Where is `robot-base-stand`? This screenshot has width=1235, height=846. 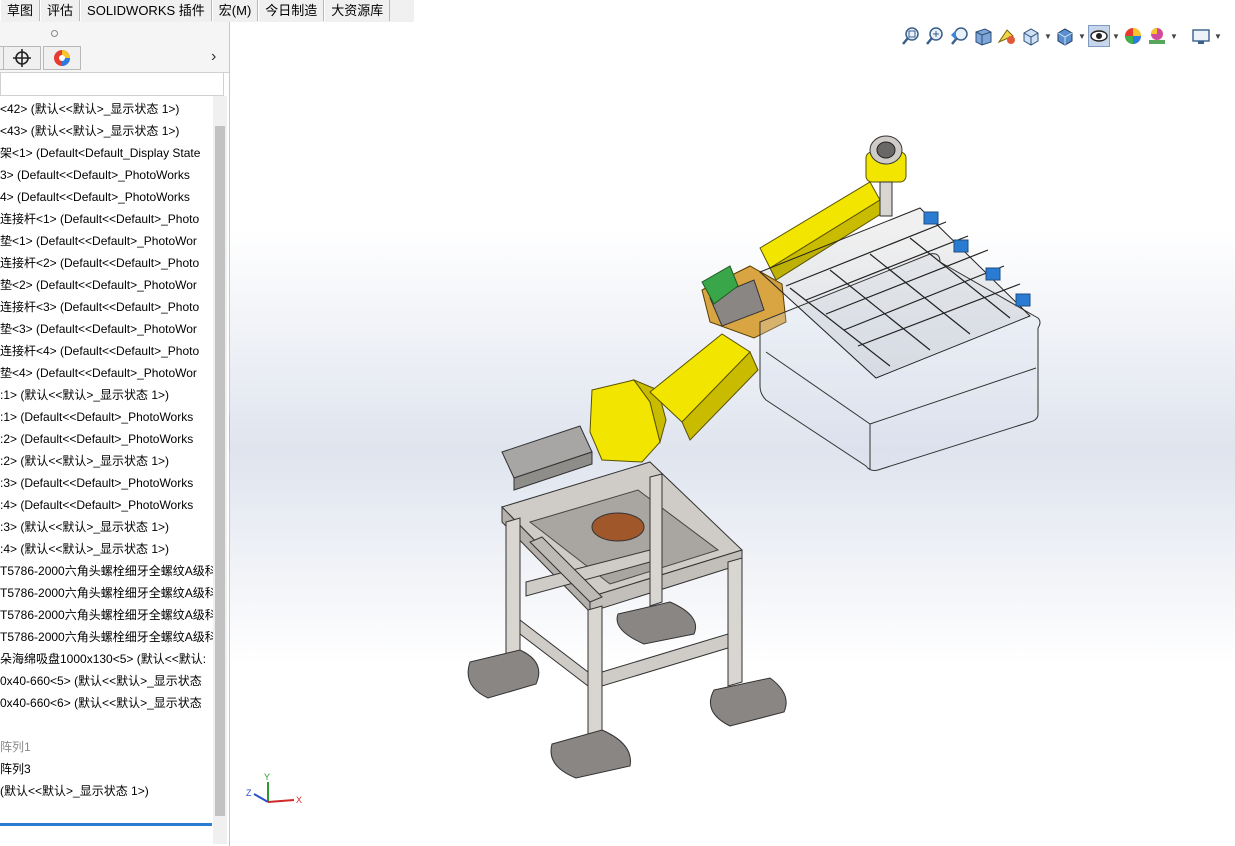
robot-base-stand is located at coordinates (627, 620).